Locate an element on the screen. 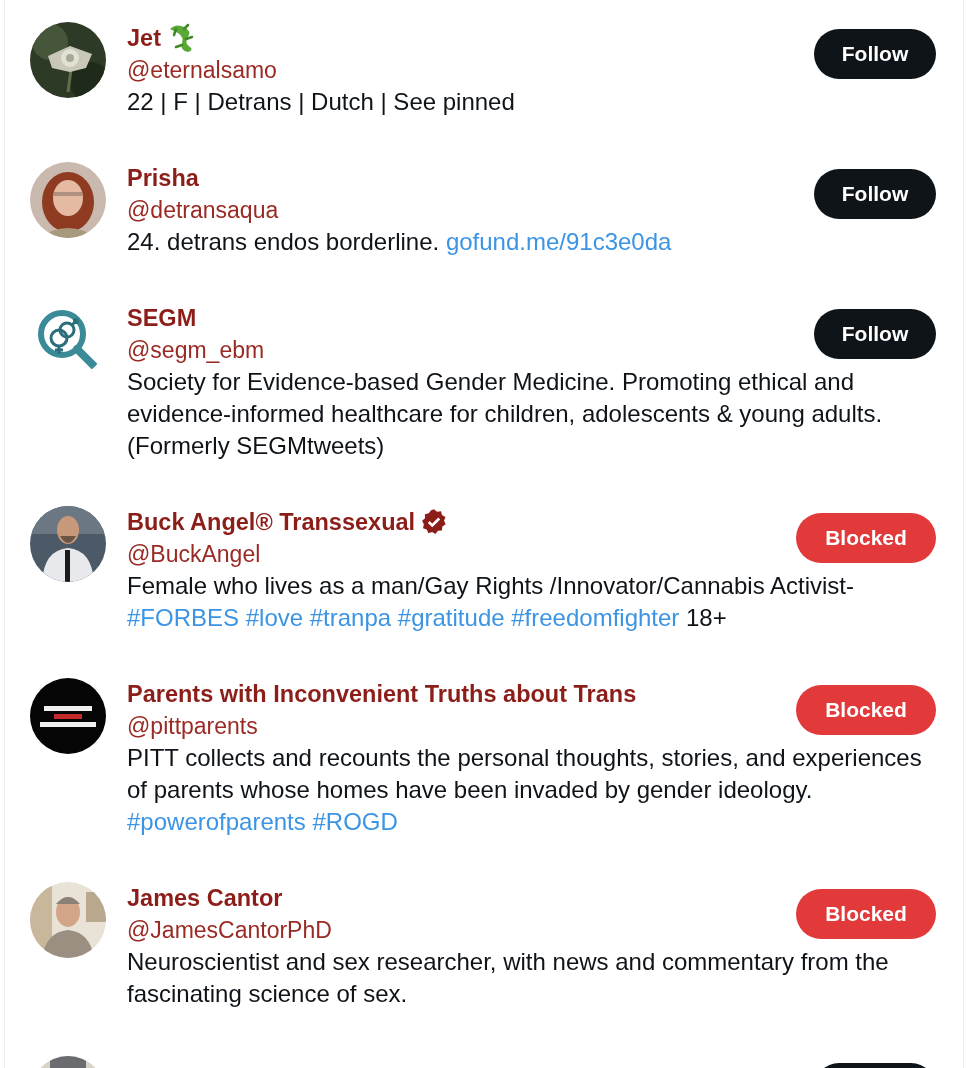 The width and height of the screenshot is (970, 1068). bio-link: #ROGD is located at coordinates (355, 821).